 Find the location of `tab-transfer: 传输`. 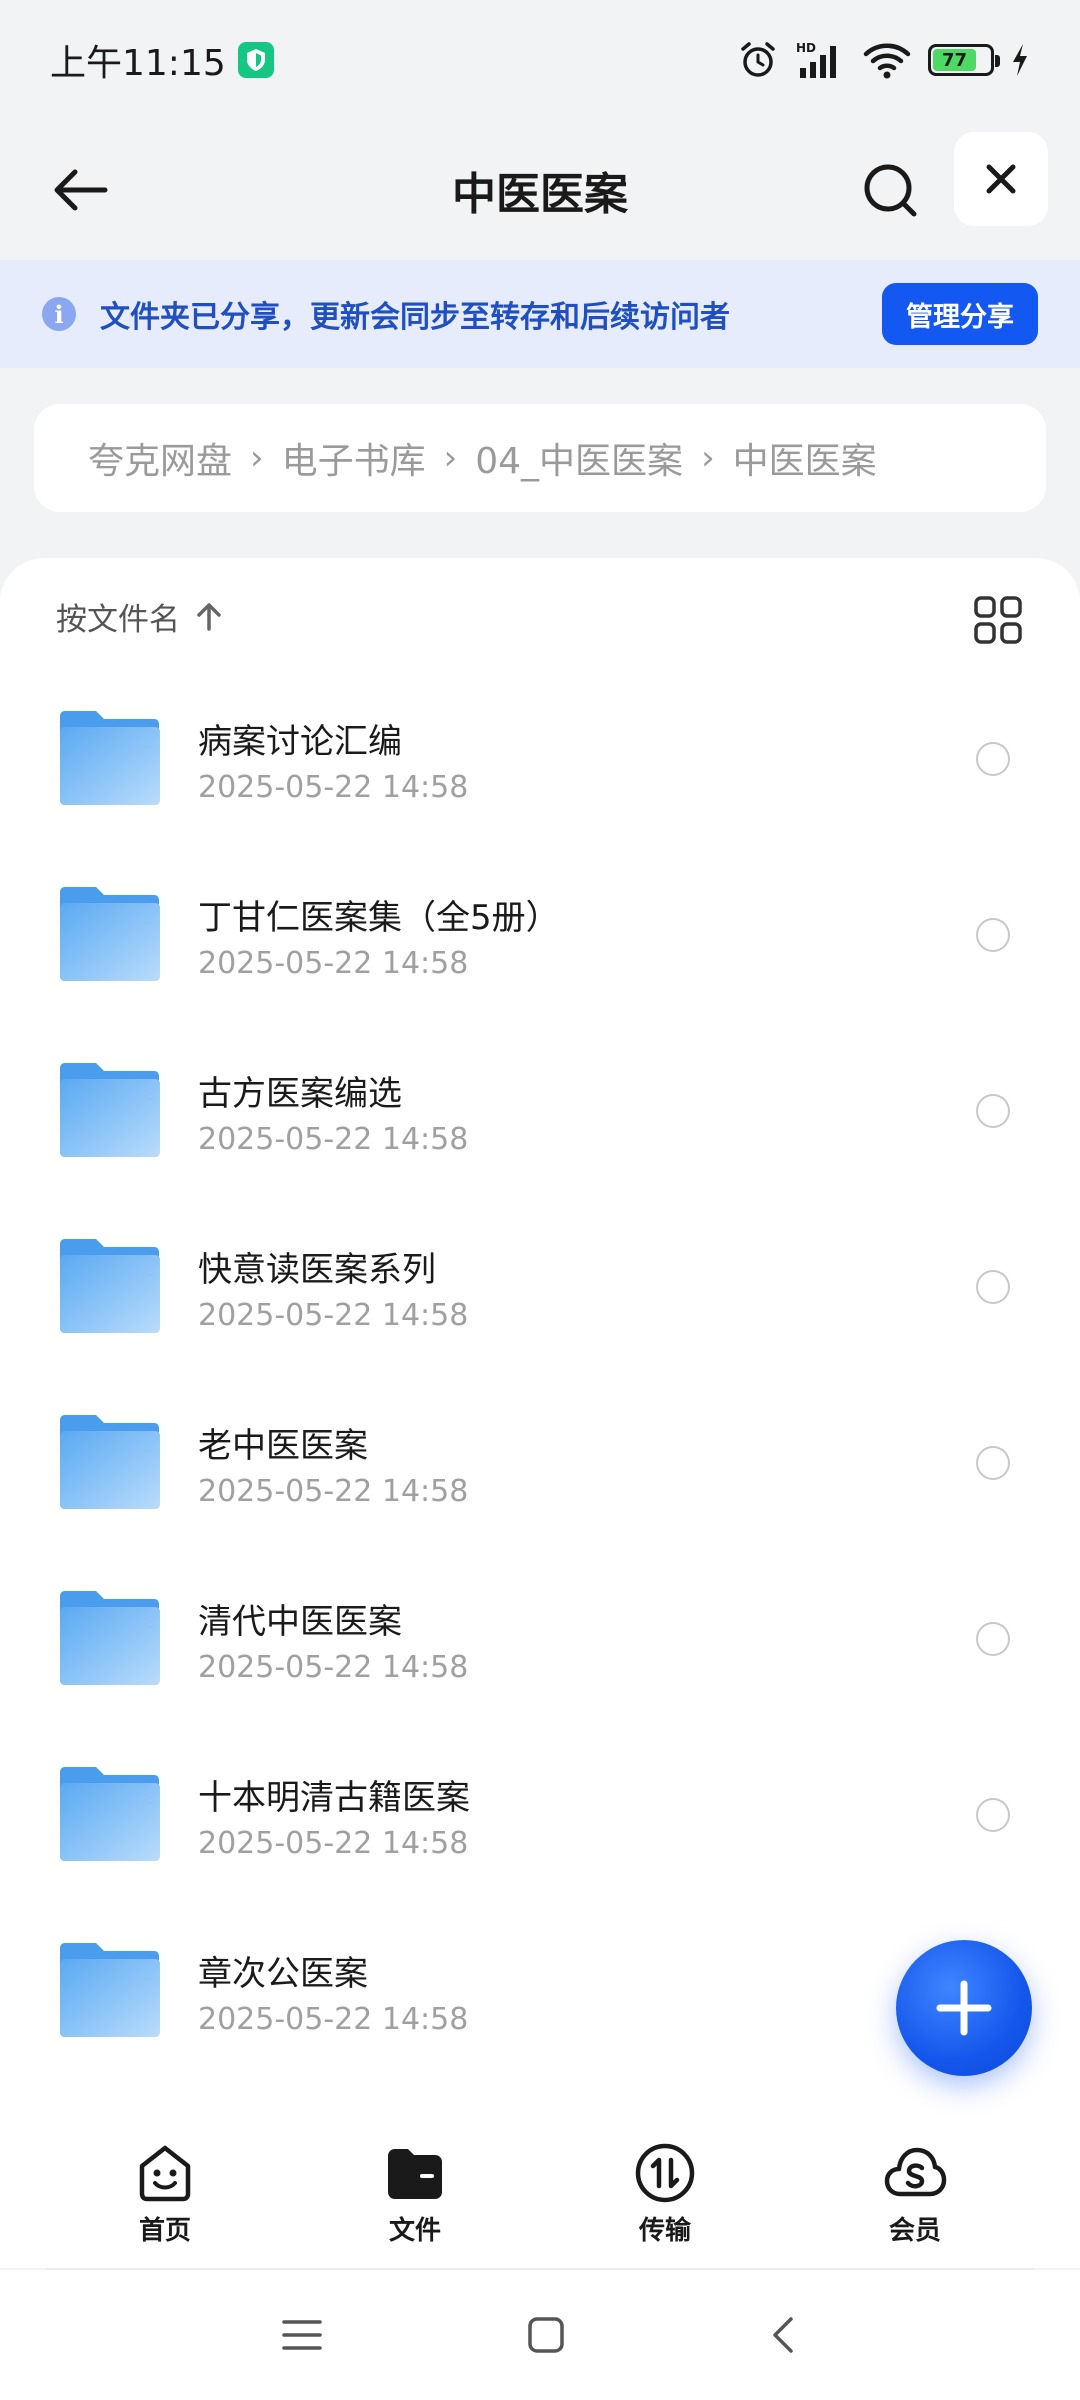

tab-transfer: 传输 is located at coordinates (665, 2193).